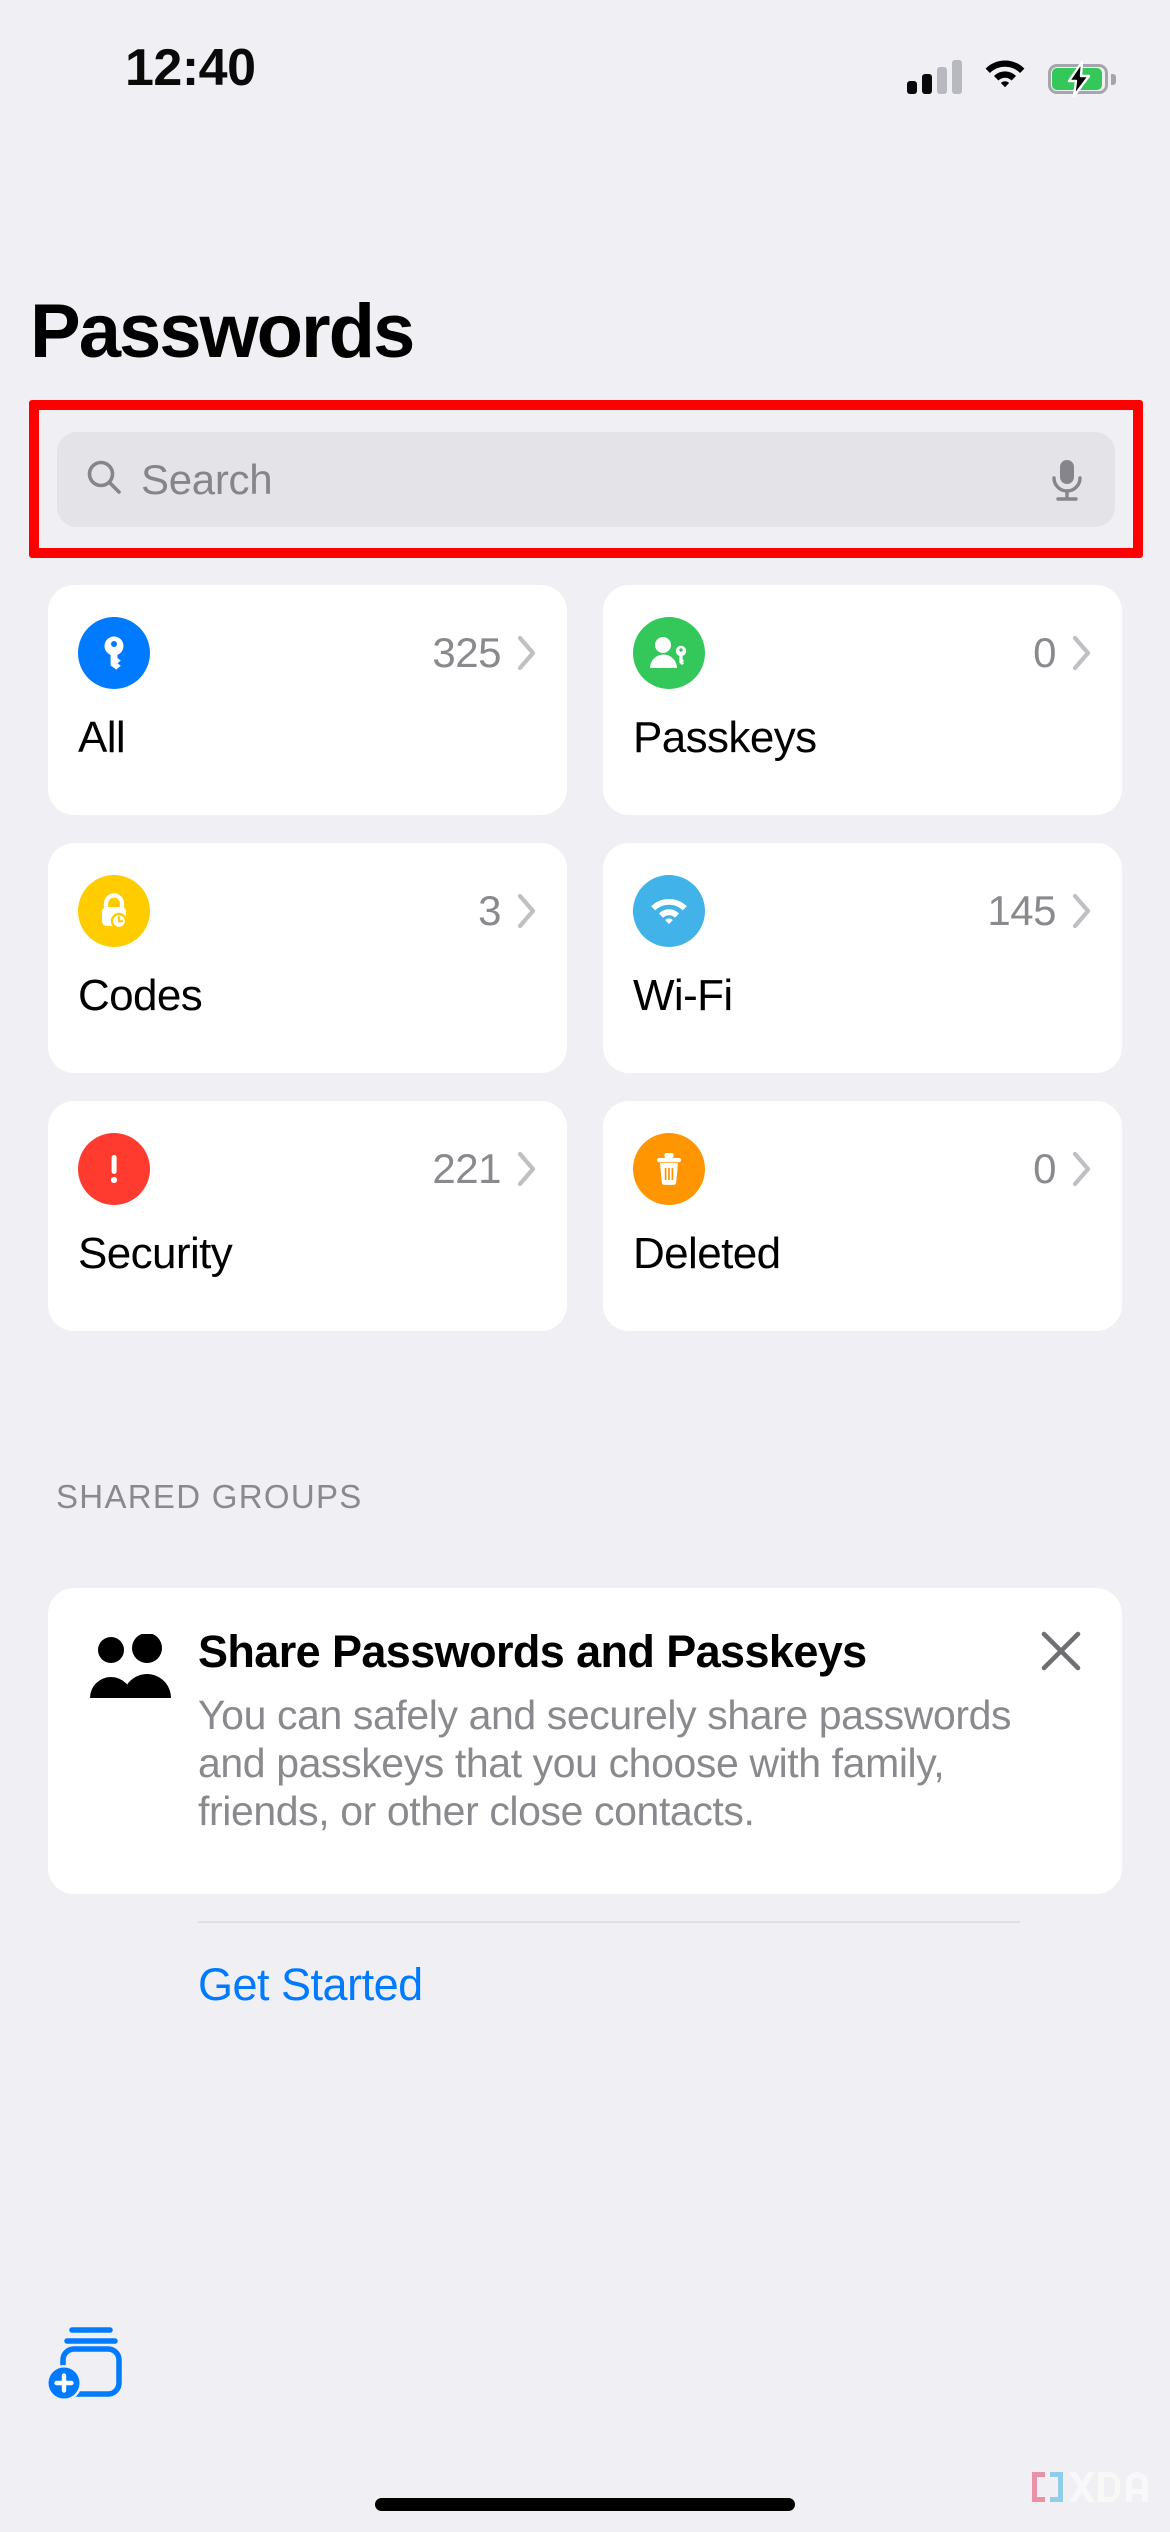  What do you see at coordinates (307, 700) in the screenshot?
I see `category-card-all: 325 All` at bounding box center [307, 700].